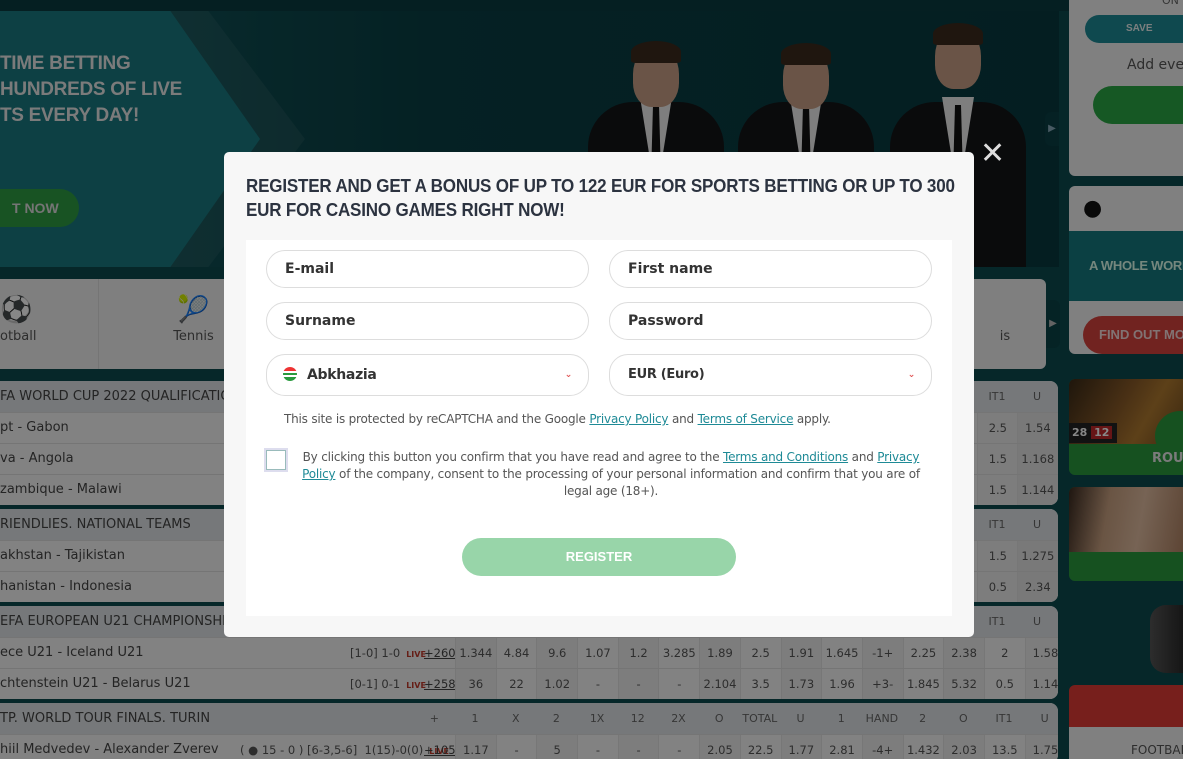 Image resolution: width=1183 pixels, height=759 pixels. What do you see at coordinates (599, 557) in the screenshot?
I see `register-button: REGISTER` at bounding box center [599, 557].